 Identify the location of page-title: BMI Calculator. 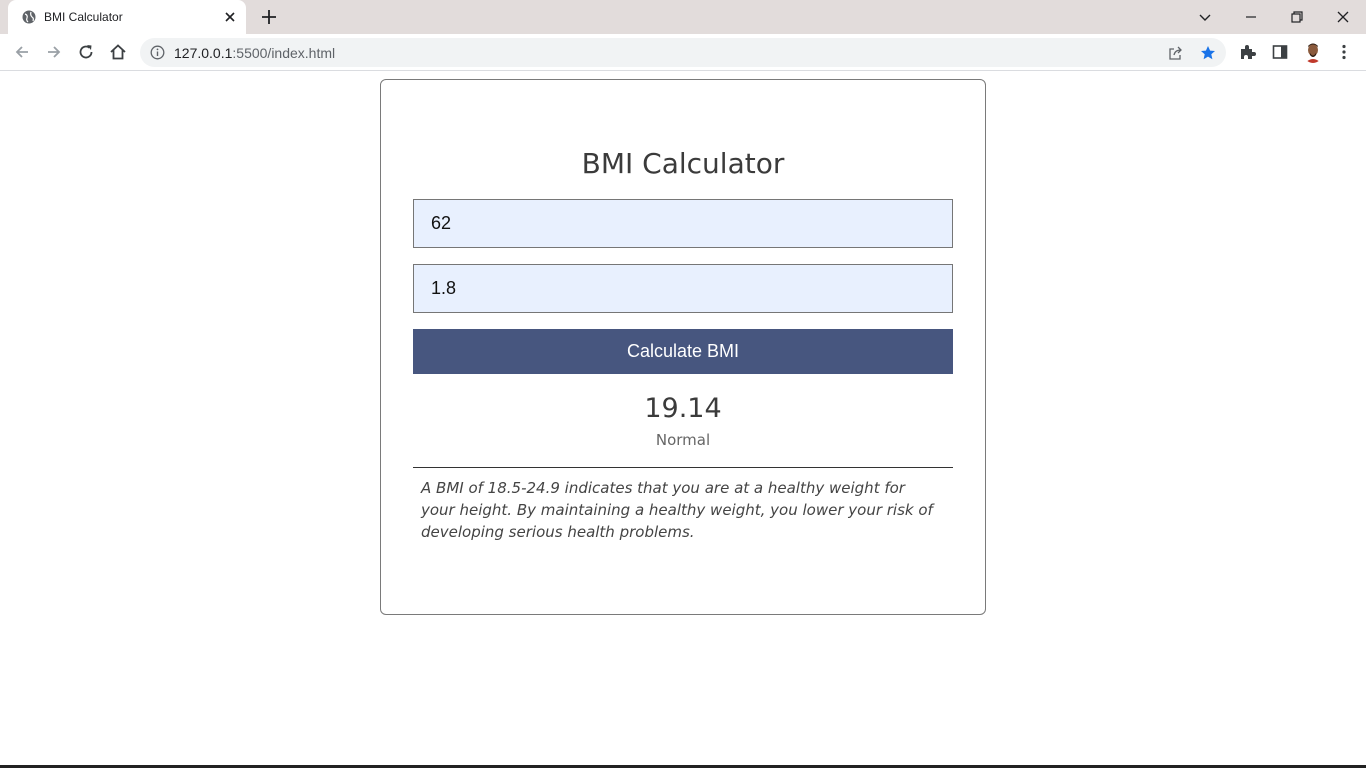
(683, 163).